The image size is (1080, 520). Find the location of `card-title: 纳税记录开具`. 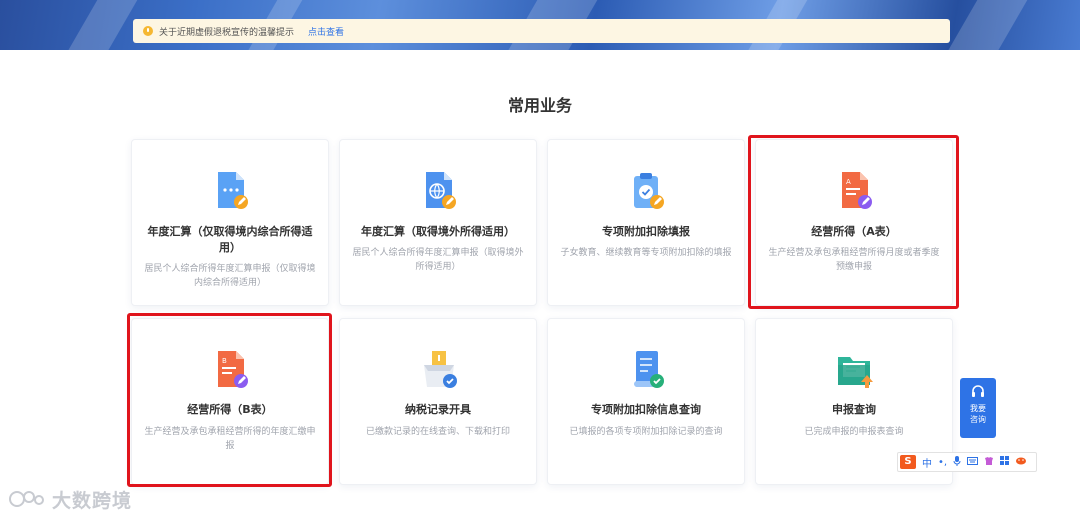

card-title: 纳税记录开具 is located at coordinates (438, 409).